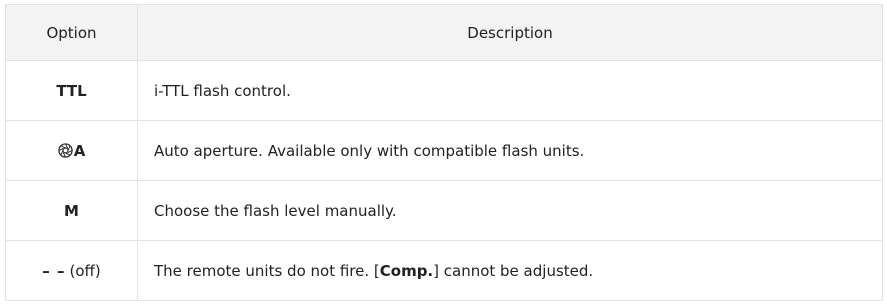 Image resolution: width=887 pixels, height=307 pixels. I want to click on option-auto-aperture: A, so click(79, 150).